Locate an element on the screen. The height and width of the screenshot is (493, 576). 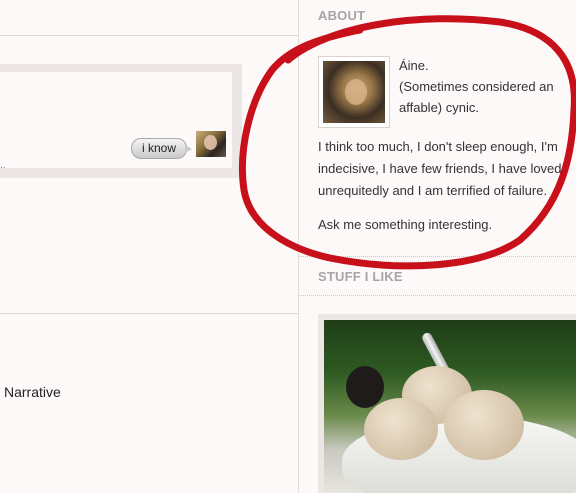
sidebar-divider is located at coordinates (298, 246).